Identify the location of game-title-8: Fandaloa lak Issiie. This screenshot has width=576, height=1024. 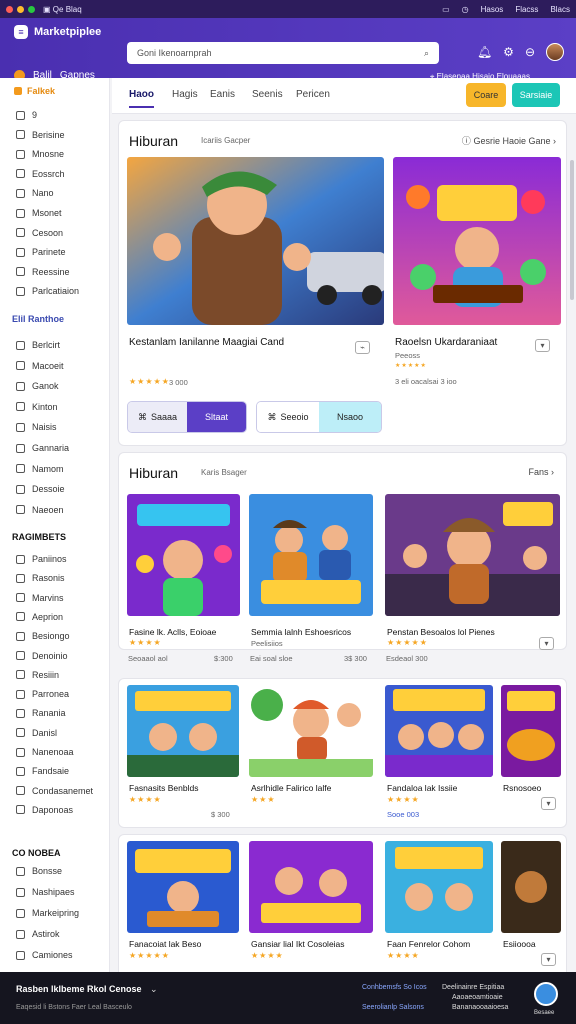
(422, 788).